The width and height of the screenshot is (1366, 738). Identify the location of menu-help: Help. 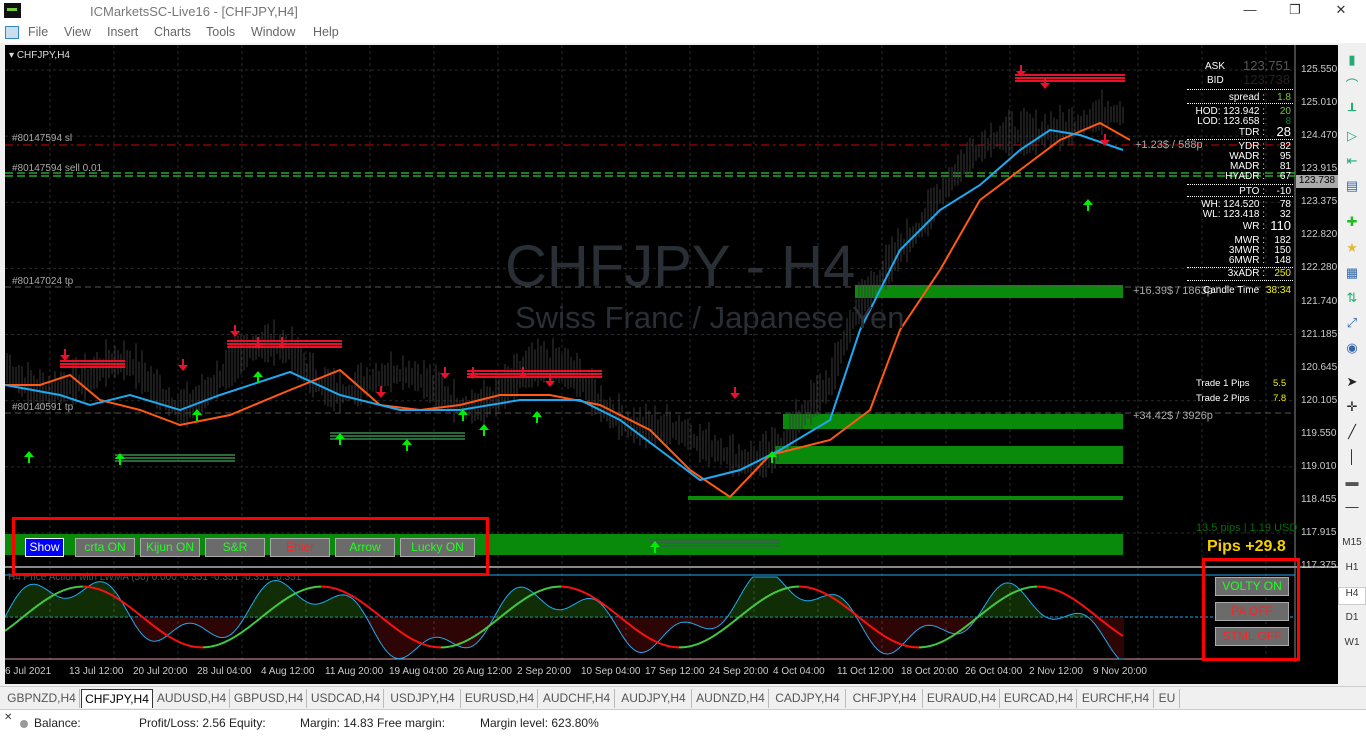
(326, 32).